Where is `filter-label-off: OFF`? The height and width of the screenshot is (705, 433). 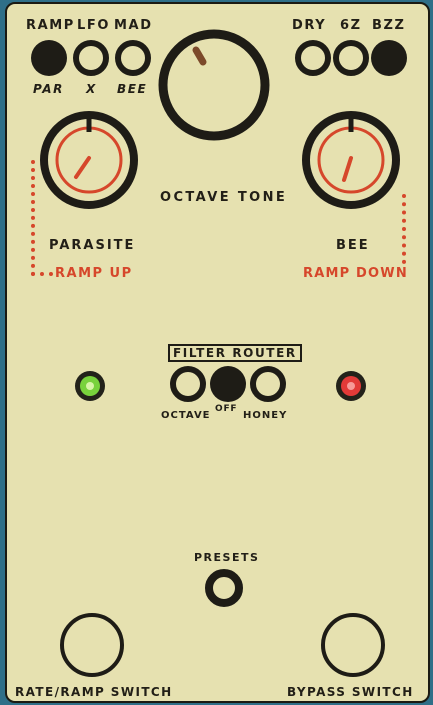
filter-label-off: OFF is located at coordinates (226, 409).